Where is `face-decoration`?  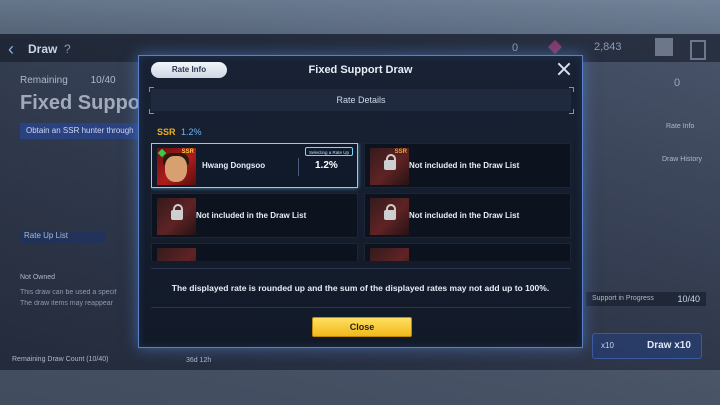
face-decoration is located at coordinates (176, 169).